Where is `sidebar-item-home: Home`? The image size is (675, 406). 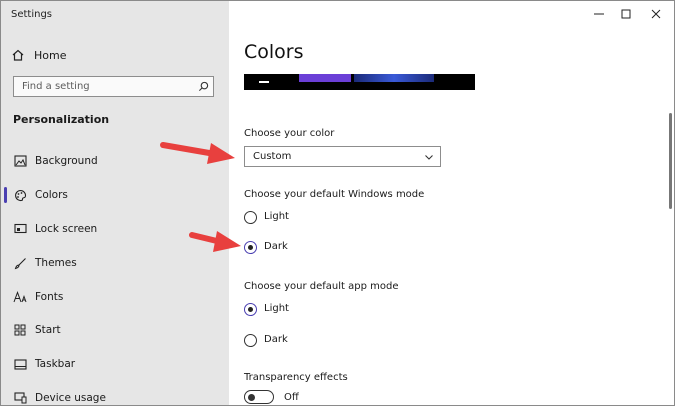
sidebar-item-home: Home is located at coordinates (38, 55).